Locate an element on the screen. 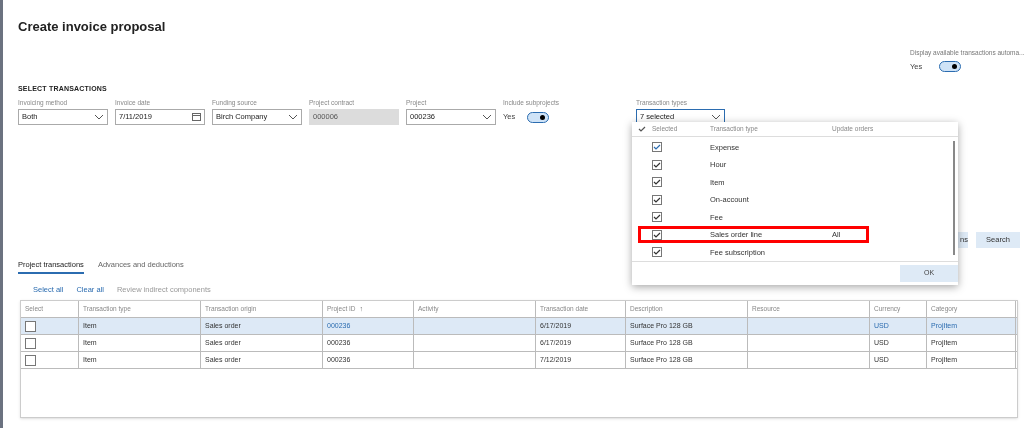 The image size is (1024, 428). page-title: Create invoice proposal is located at coordinates (92, 27).